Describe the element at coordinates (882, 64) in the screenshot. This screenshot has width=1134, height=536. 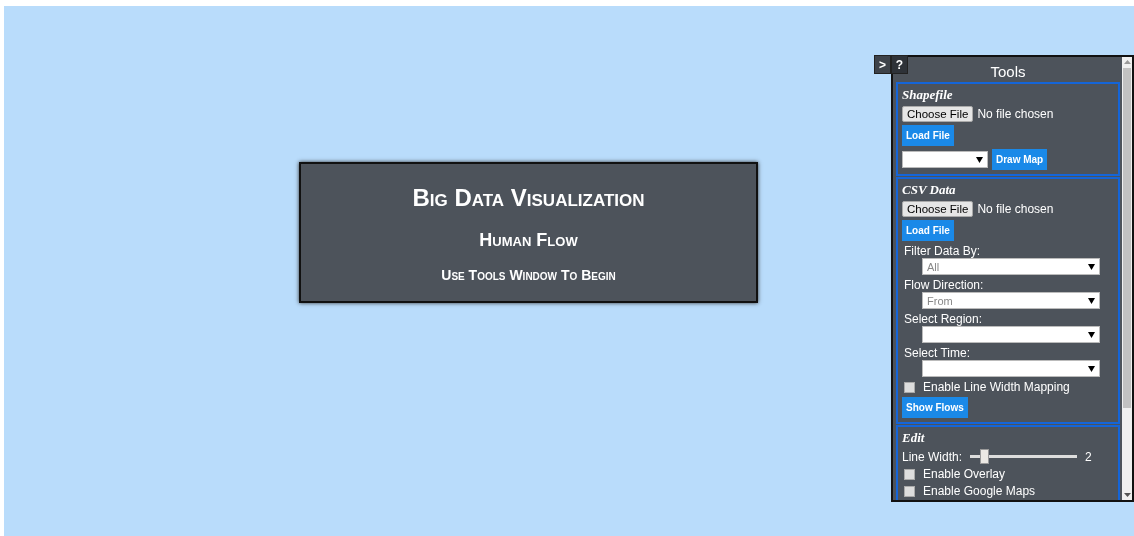
I see `collapse-button: >` at that location.